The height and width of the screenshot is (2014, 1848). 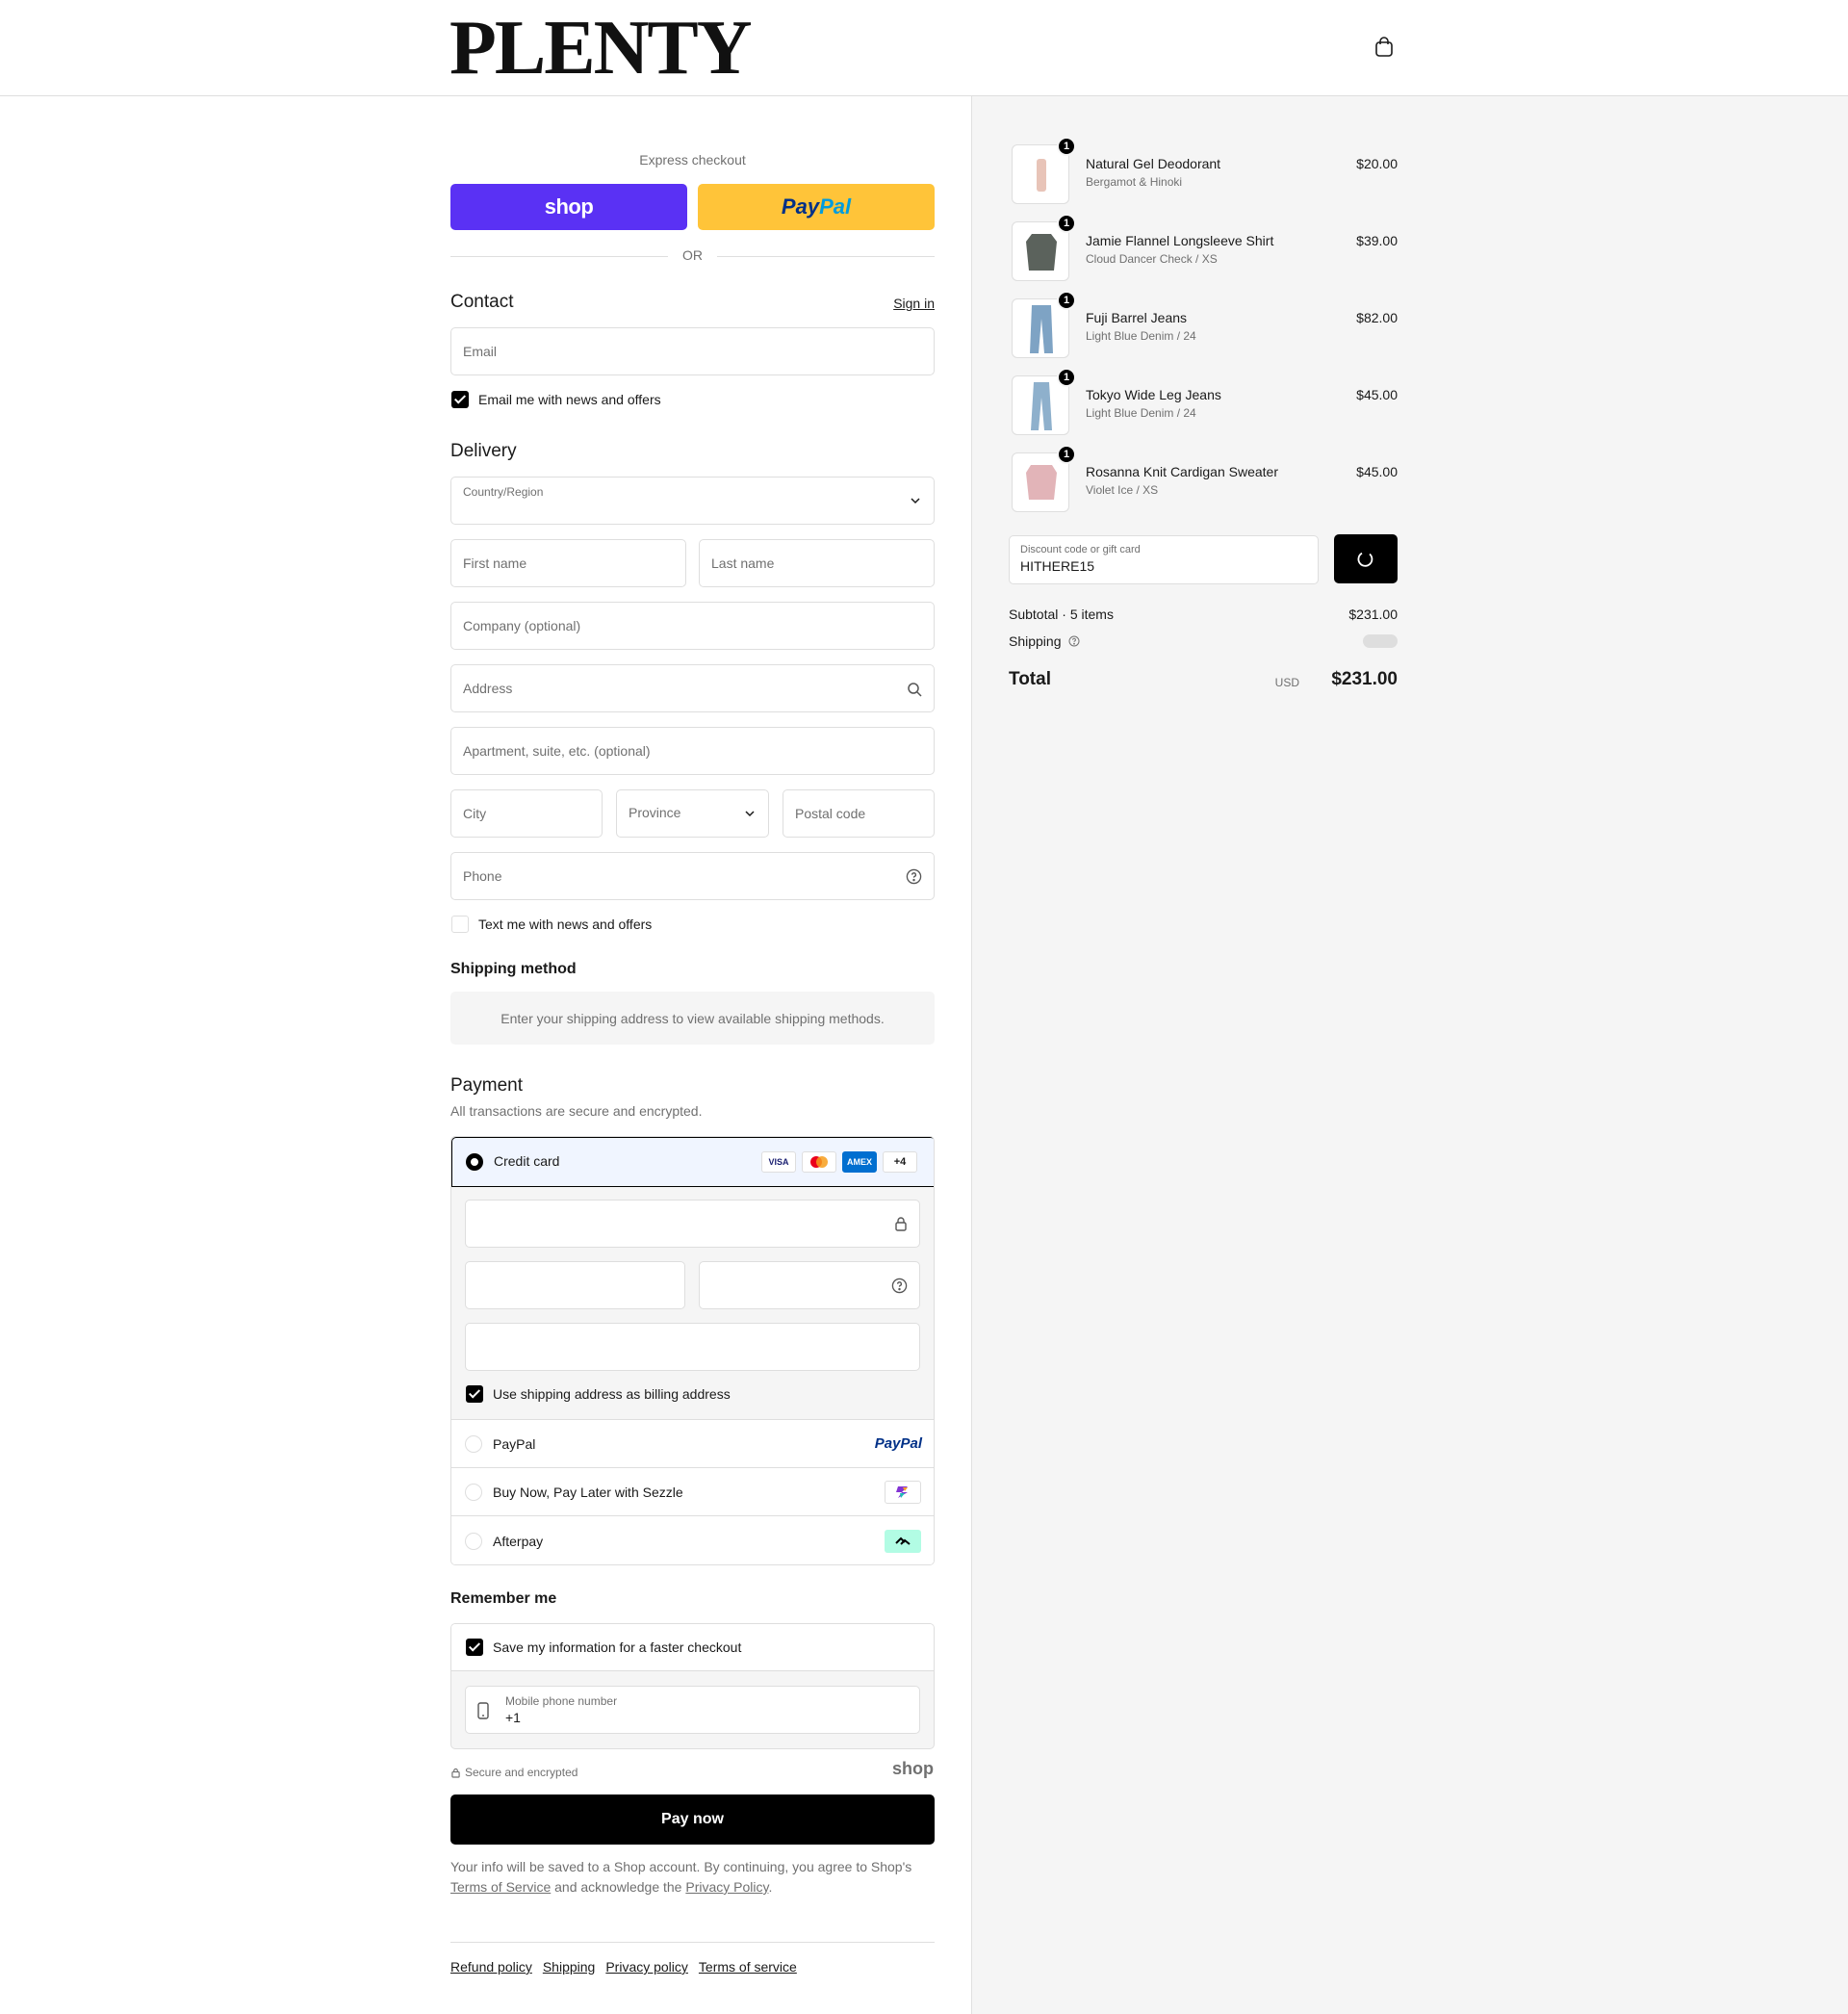 I want to click on shop-privacy-policy-link: Privacy Policy, so click(x=726, y=1887).